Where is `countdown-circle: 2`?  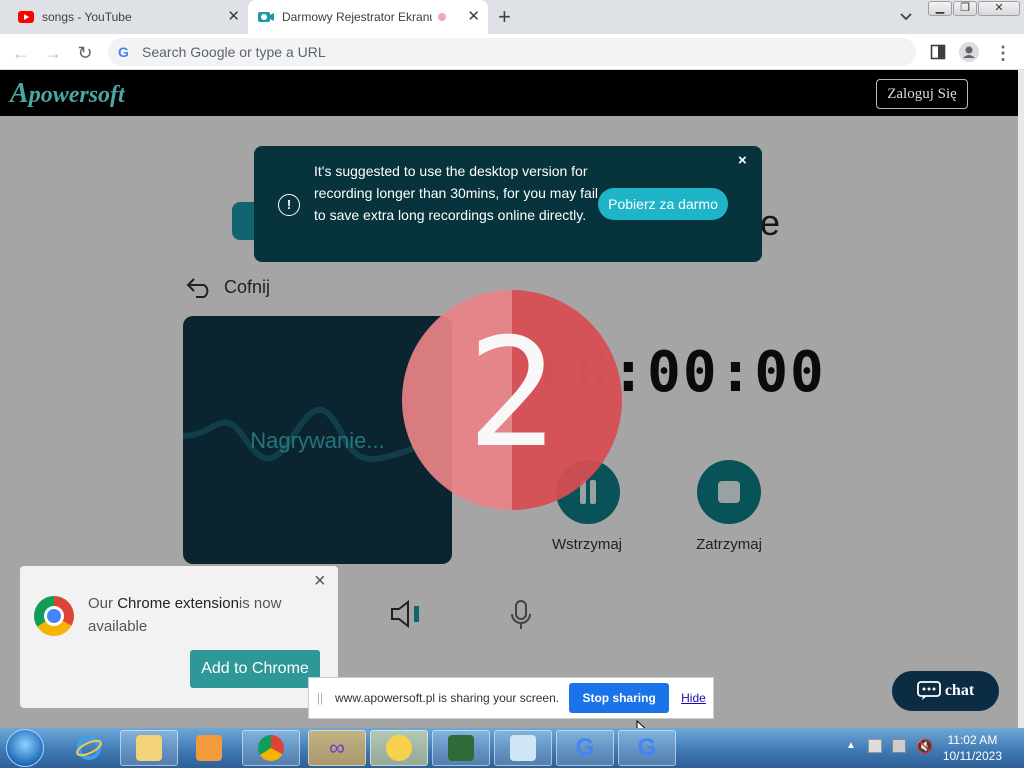
countdown-circle: 2 is located at coordinates (512, 400).